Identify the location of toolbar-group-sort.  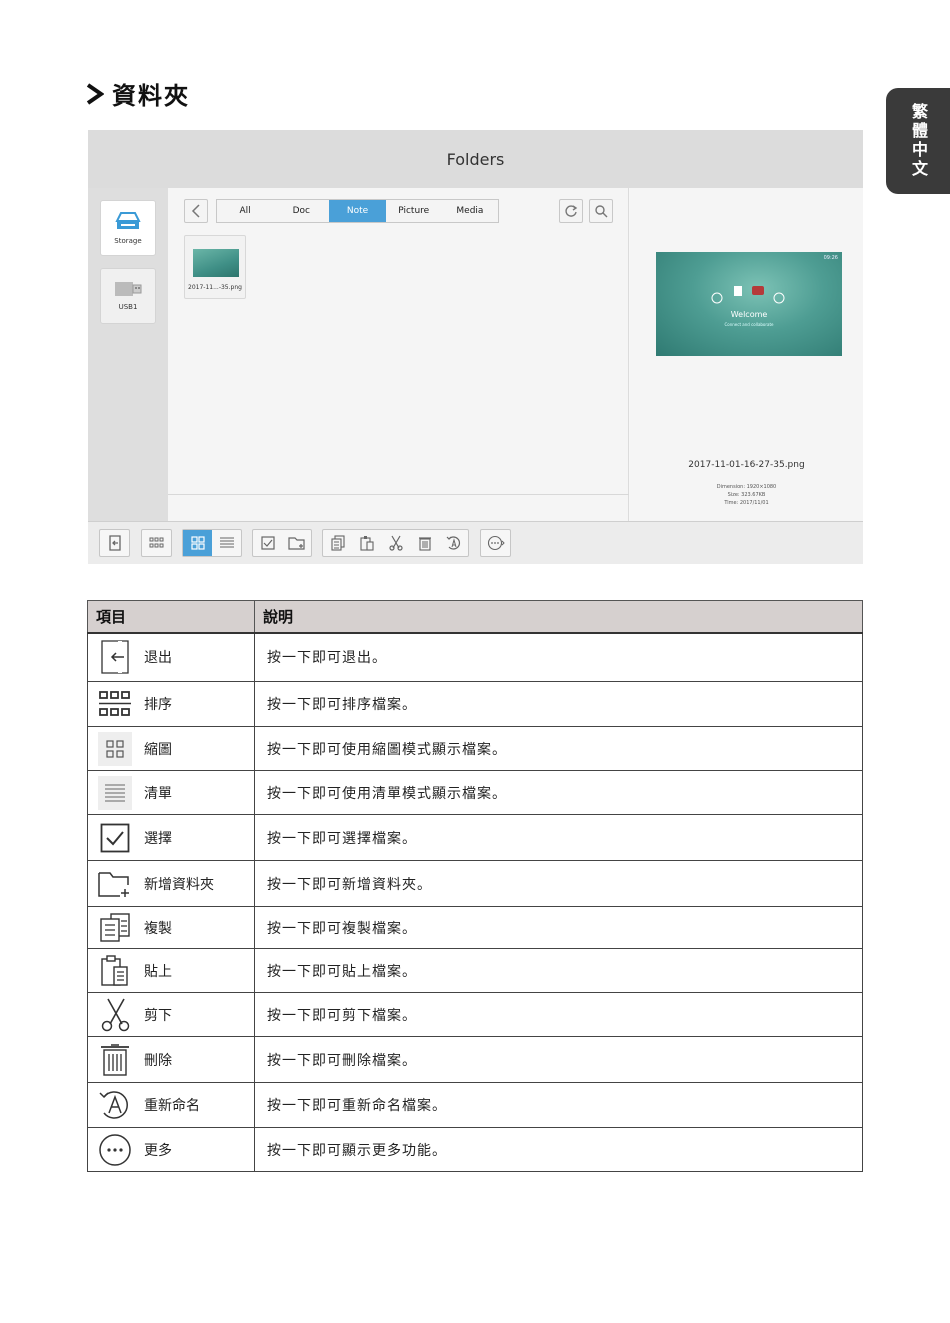
(156, 543).